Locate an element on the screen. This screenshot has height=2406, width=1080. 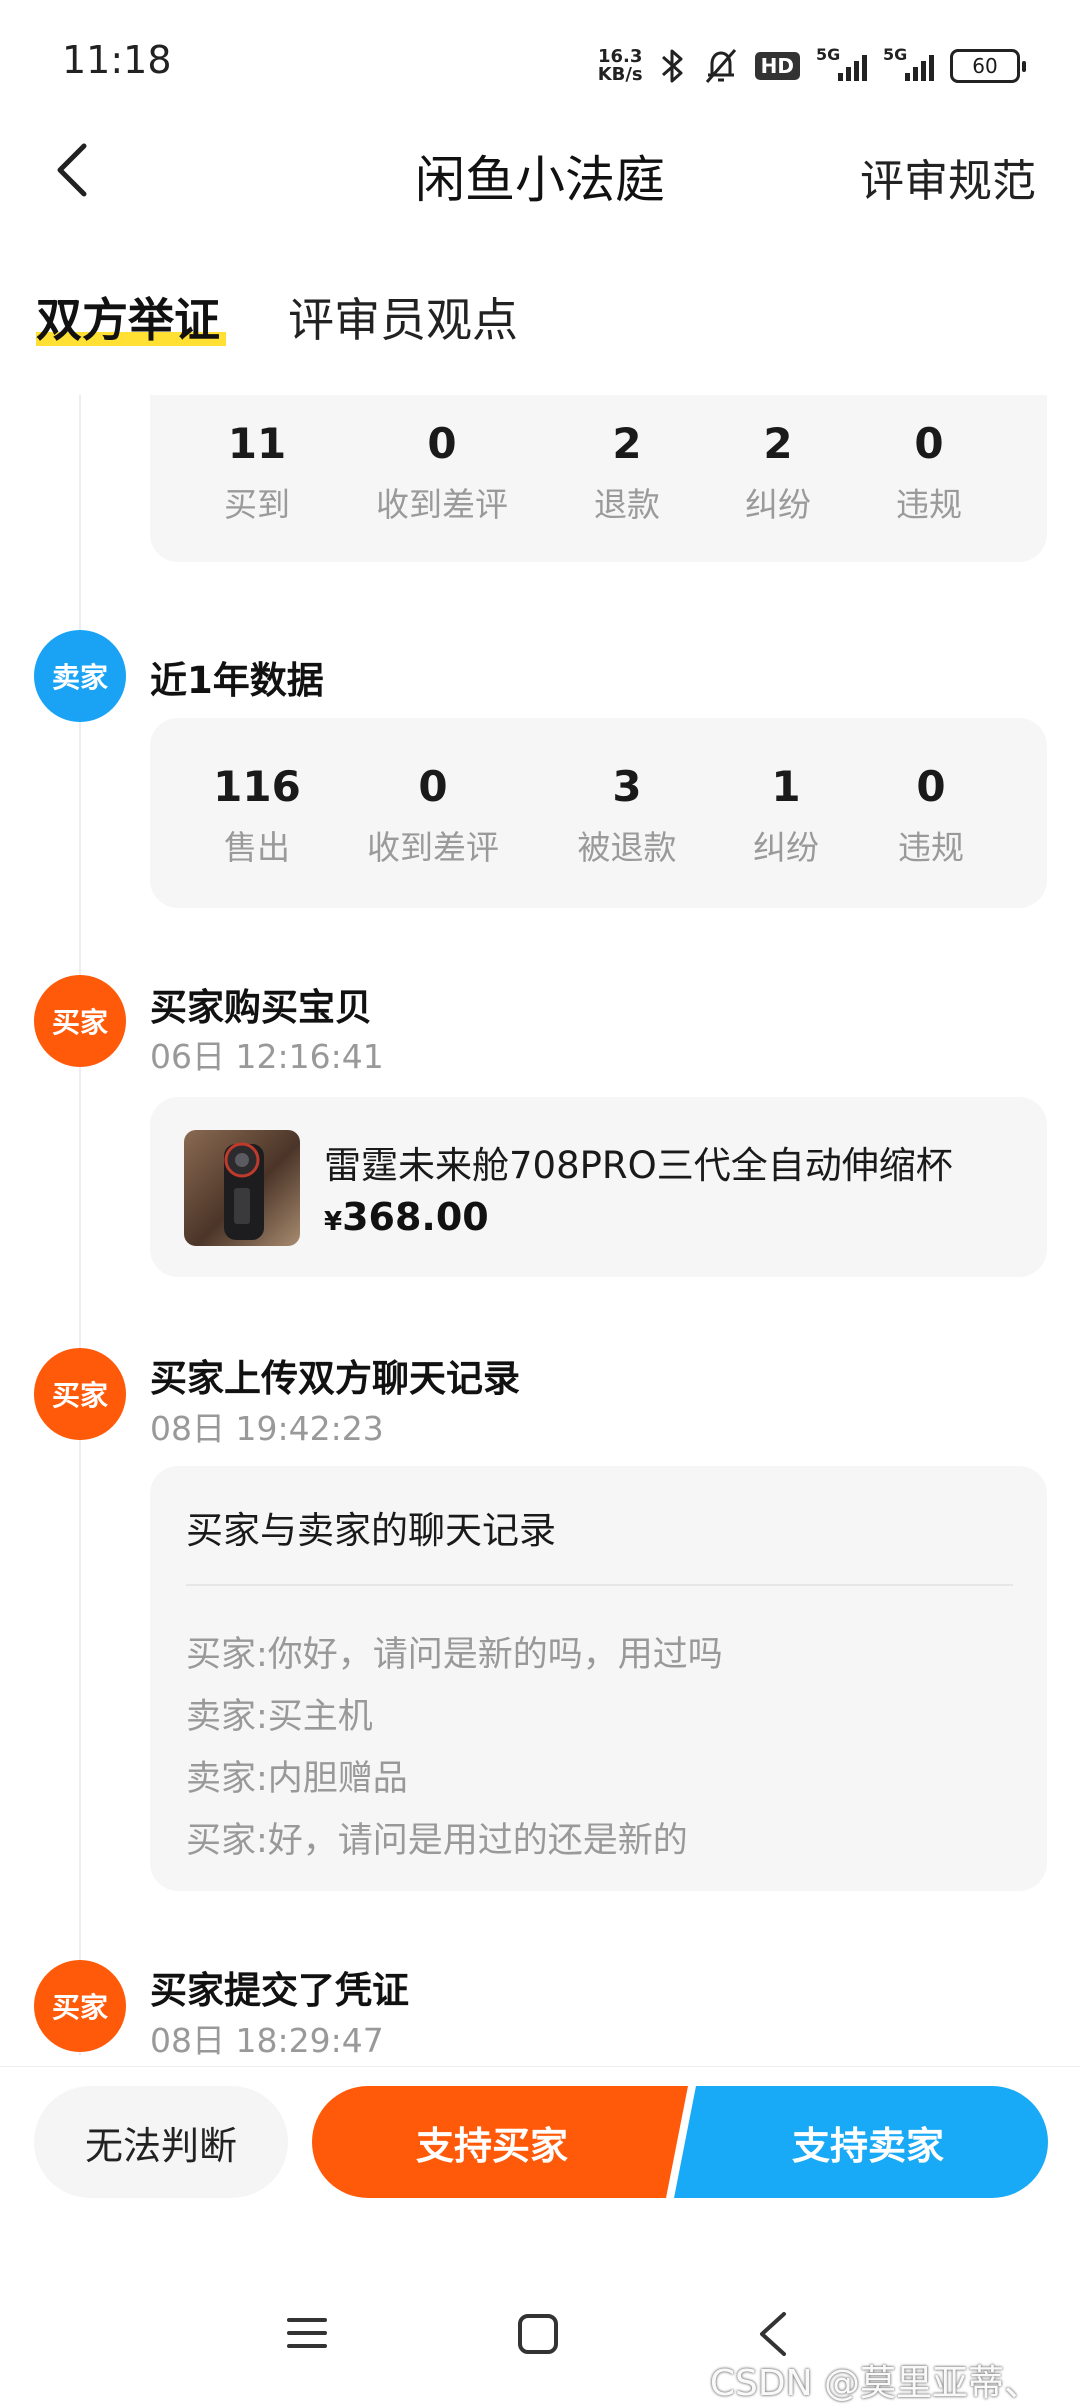
chat-record-title: 买家与卖家的聊天记录 is located at coordinates (371, 1530).